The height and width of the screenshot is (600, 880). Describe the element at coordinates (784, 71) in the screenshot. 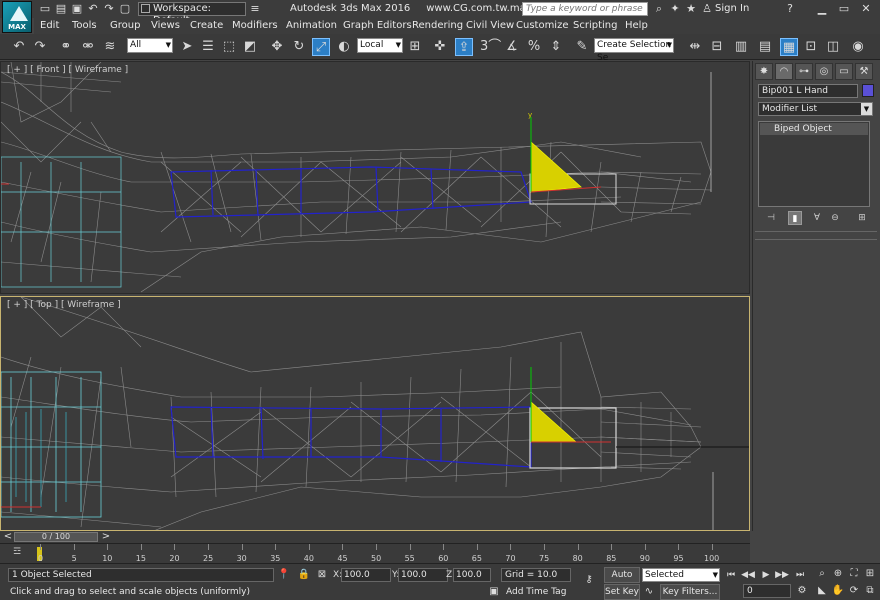

I see `modify-tab-icon: ◠` at that location.